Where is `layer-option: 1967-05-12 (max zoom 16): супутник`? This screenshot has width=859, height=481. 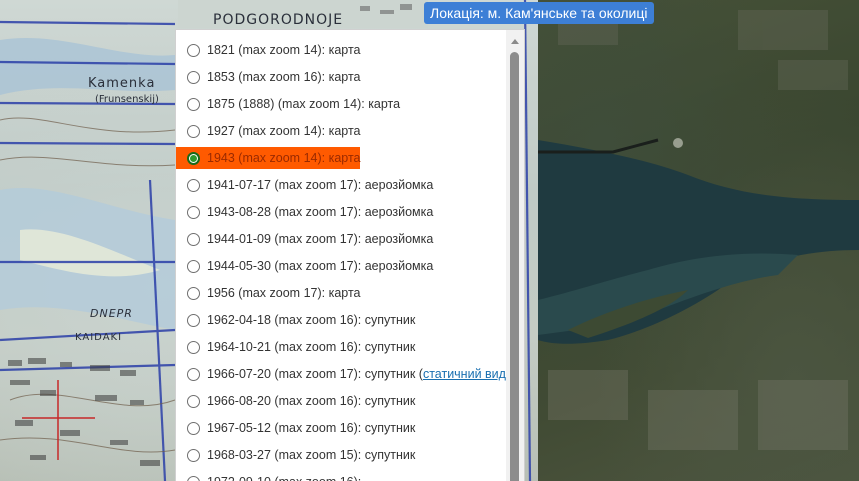
layer-option: 1967-05-12 (max zoom 16): супутник is located at coordinates (341, 428).